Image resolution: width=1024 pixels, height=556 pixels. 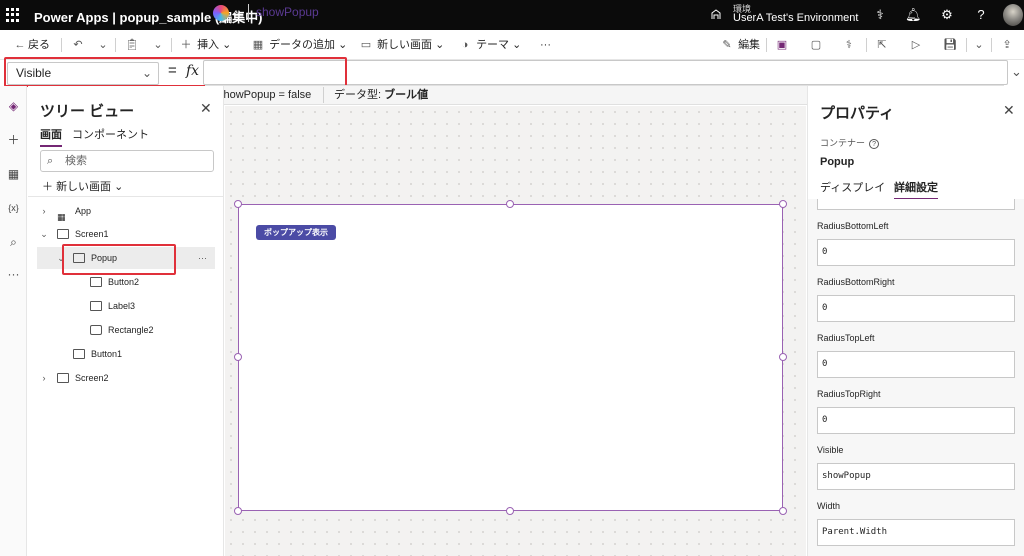 What do you see at coordinates (489, 45) in the screenshot?
I see `theme-button: ◑ テーマ ⌄` at bounding box center [489, 45].